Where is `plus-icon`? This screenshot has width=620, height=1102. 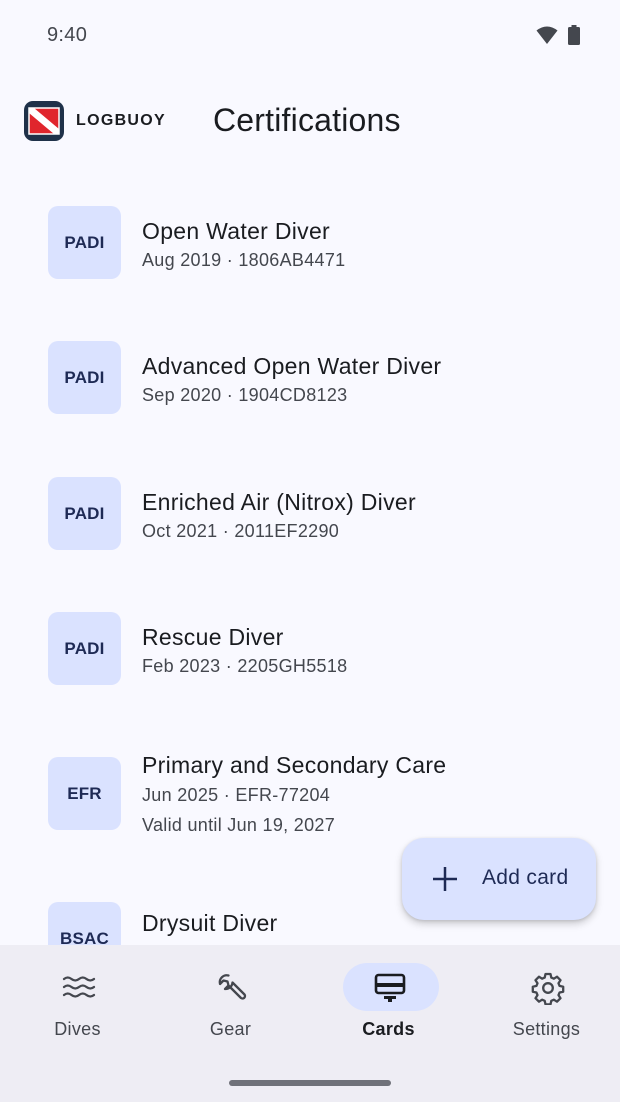 plus-icon is located at coordinates (445, 879).